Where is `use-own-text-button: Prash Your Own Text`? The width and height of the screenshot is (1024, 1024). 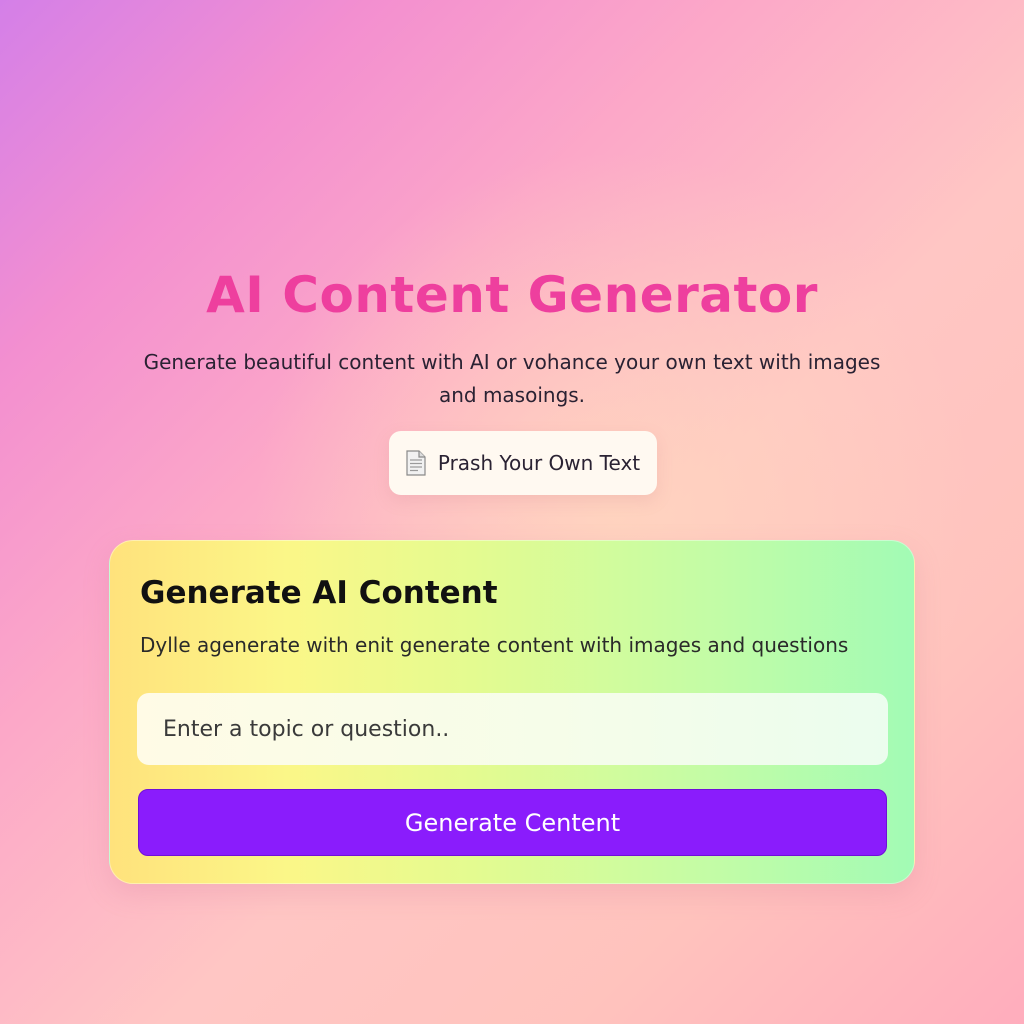 use-own-text-button: Prash Your Own Text is located at coordinates (523, 463).